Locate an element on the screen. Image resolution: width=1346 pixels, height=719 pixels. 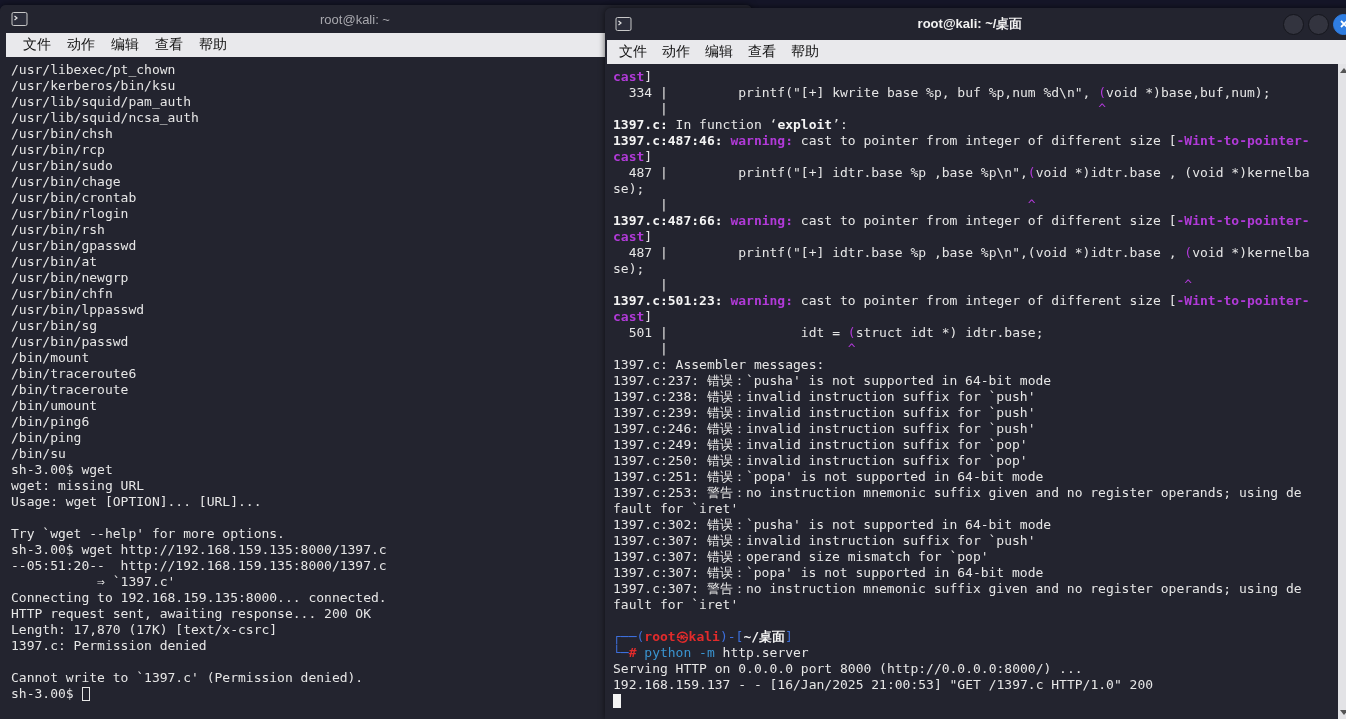
terminal-line: 334 | printf("[+] kwrite base %p, buf %p,num %d\n", (void *)base,buf,num); is located at coordinates (949, 93).